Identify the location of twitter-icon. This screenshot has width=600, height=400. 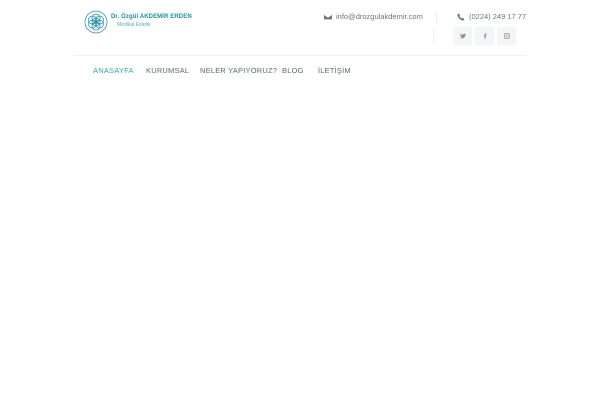
(462, 36).